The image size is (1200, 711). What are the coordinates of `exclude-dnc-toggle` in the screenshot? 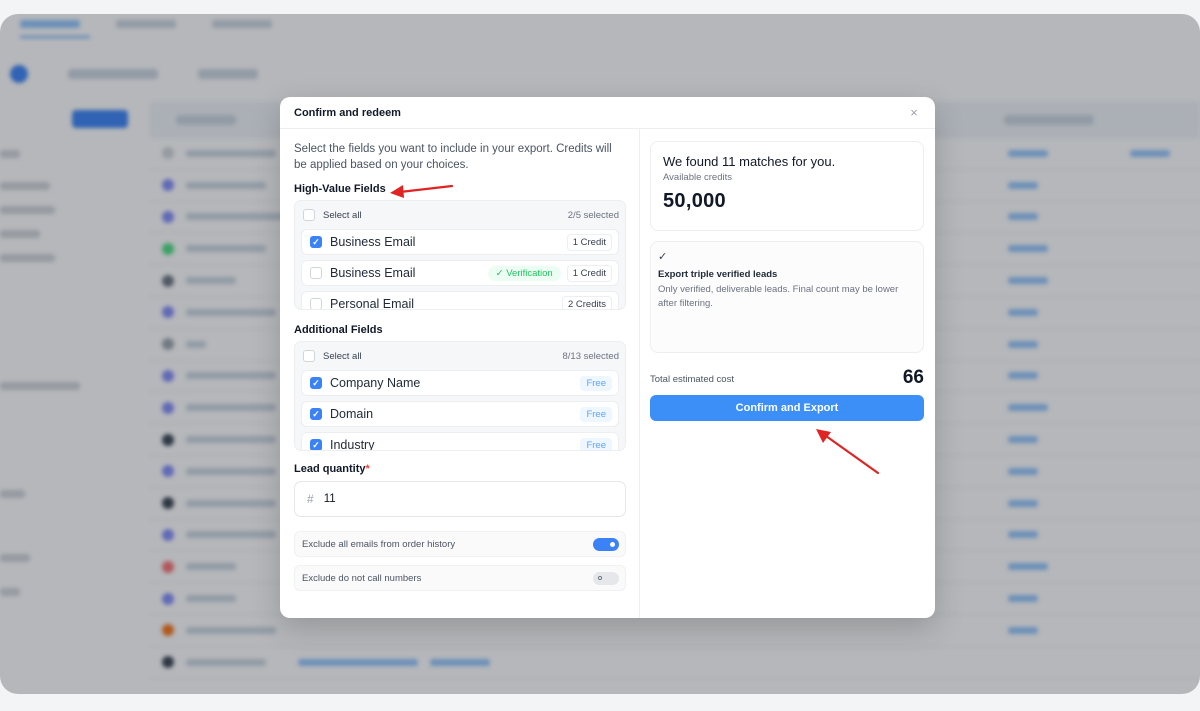 It's located at (606, 578).